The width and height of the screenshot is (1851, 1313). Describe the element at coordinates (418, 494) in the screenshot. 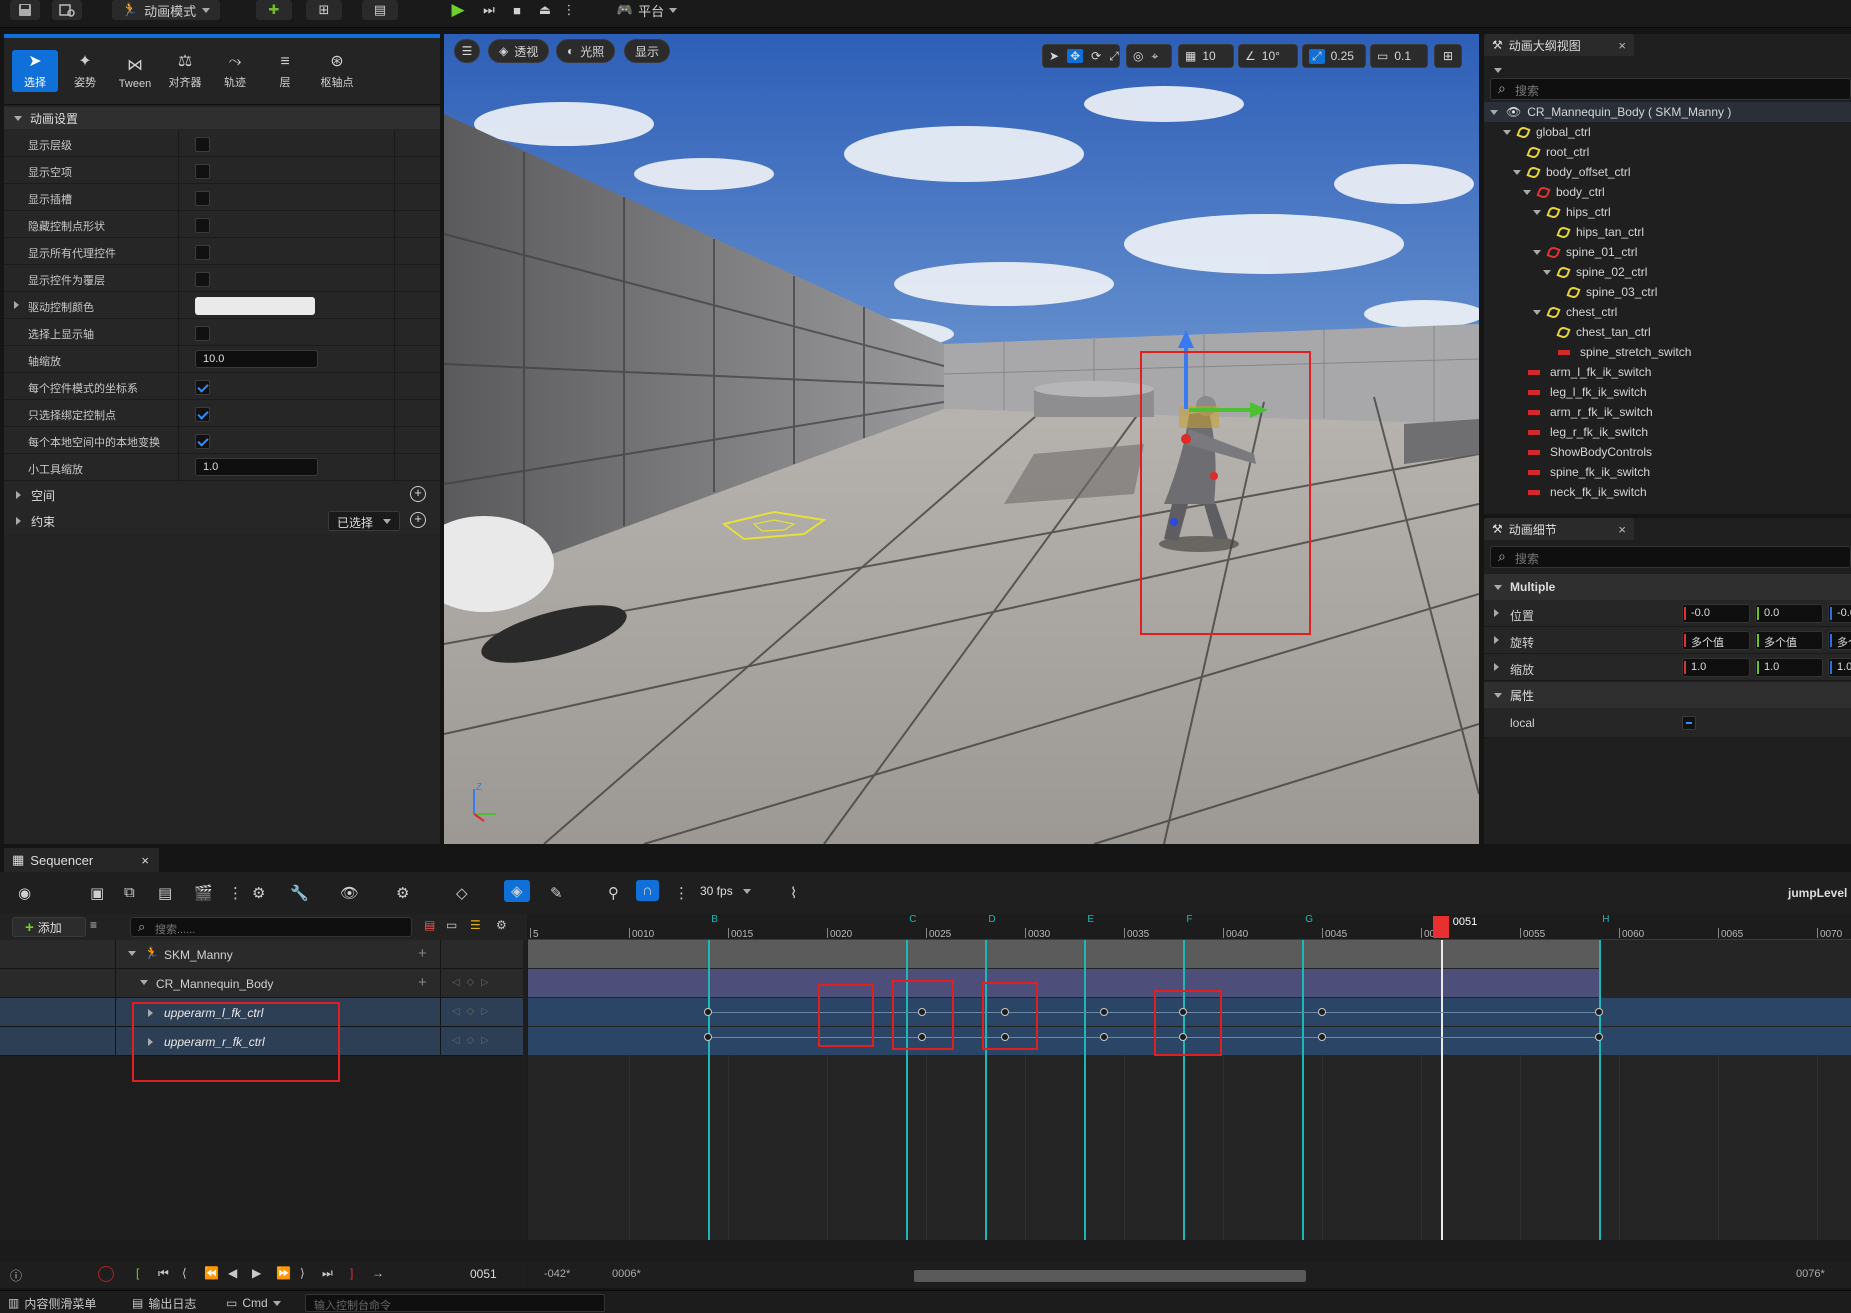

I see `add-space-icon: +` at that location.